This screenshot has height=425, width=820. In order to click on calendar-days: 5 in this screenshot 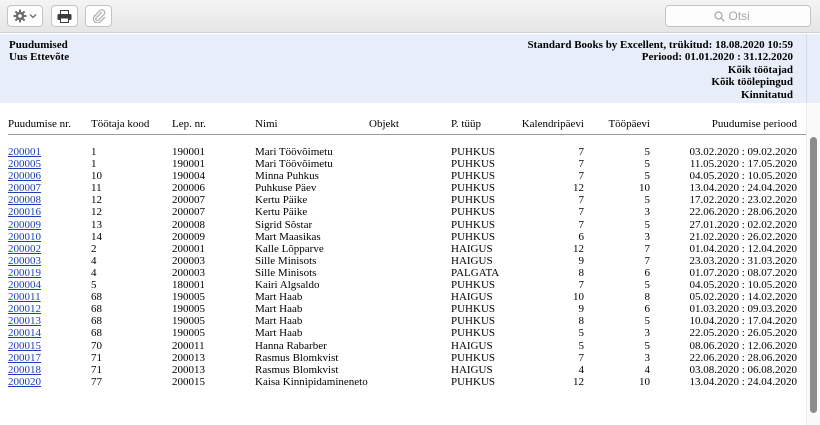, I will do `click(581, 333)`.